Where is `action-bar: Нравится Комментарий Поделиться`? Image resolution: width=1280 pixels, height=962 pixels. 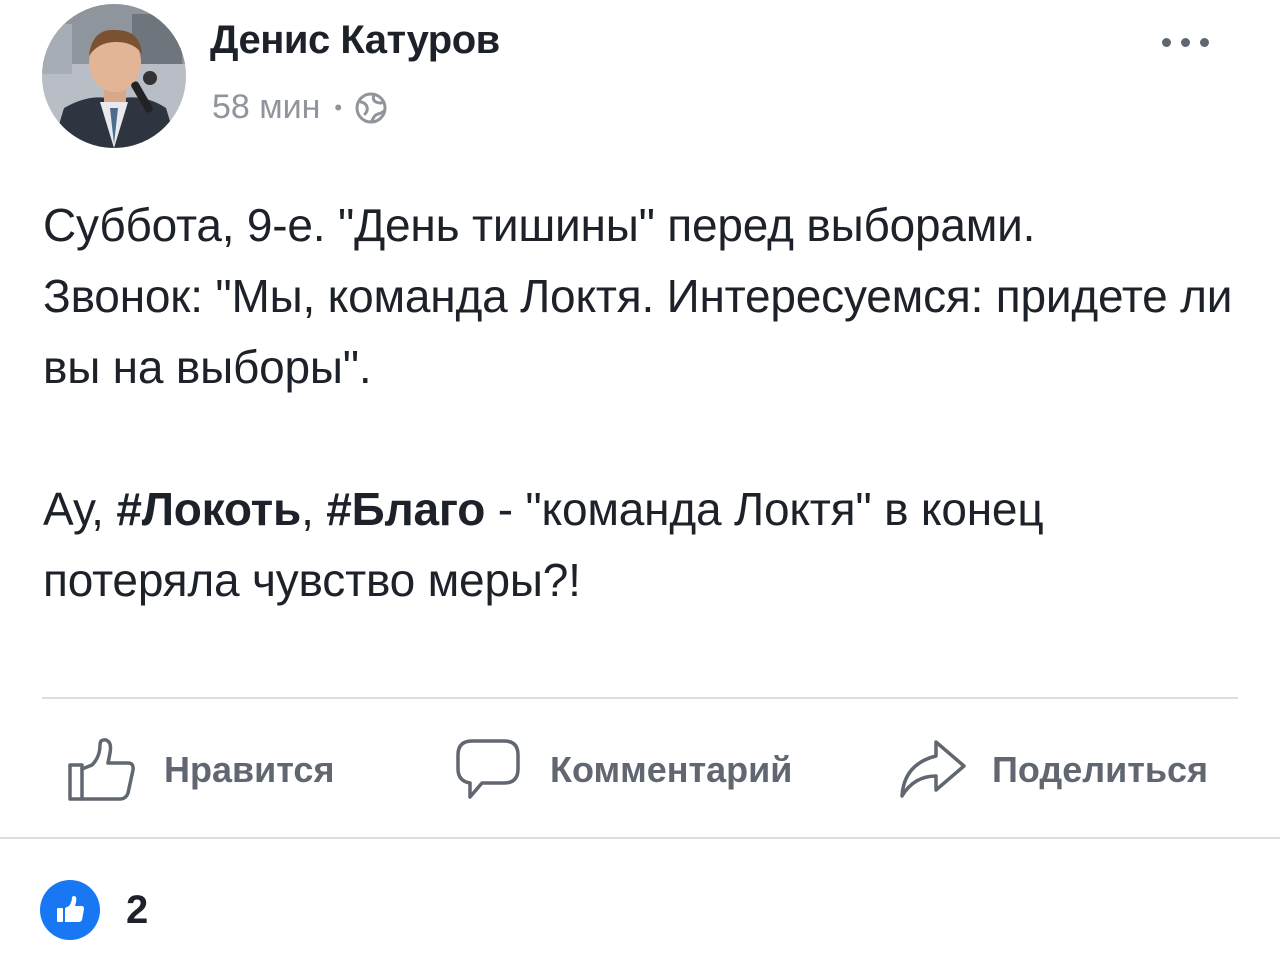 action-bar: Нравится Комментарий Поделиться is located at coordinates (640, 770).